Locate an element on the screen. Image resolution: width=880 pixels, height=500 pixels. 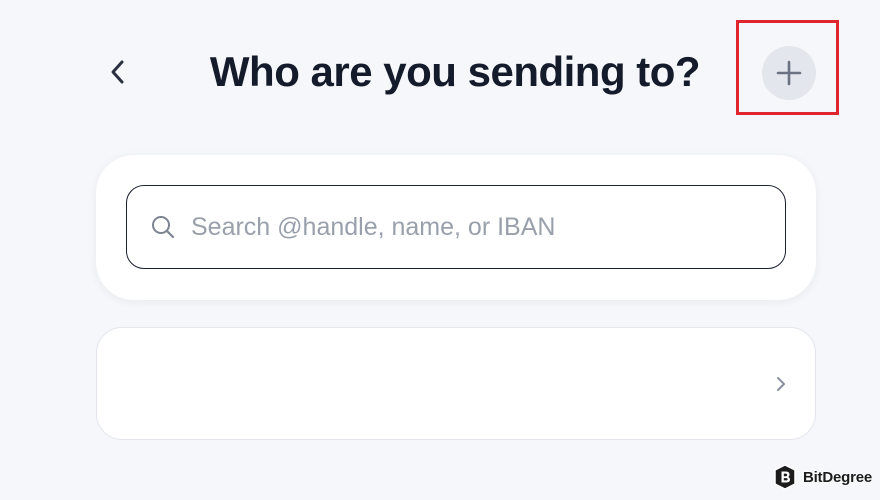
back-button is located at coordinates (118, 72).